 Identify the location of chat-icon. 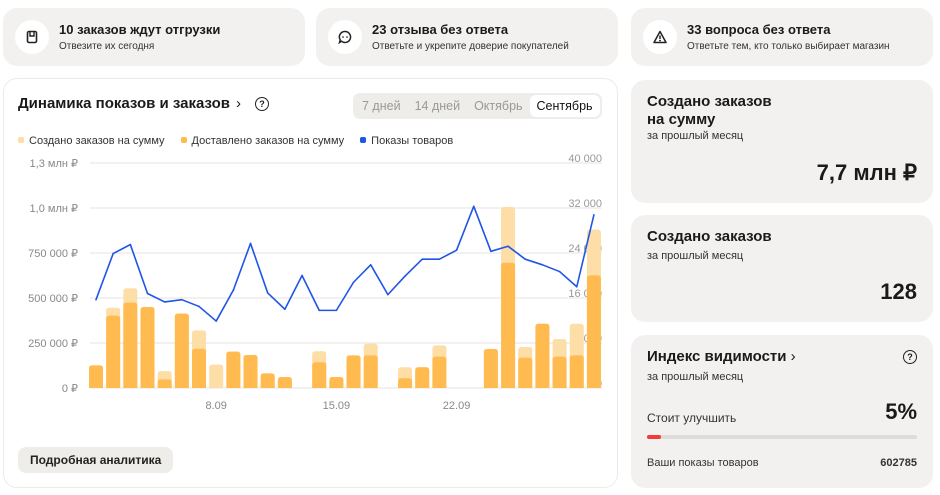
(345, 37).